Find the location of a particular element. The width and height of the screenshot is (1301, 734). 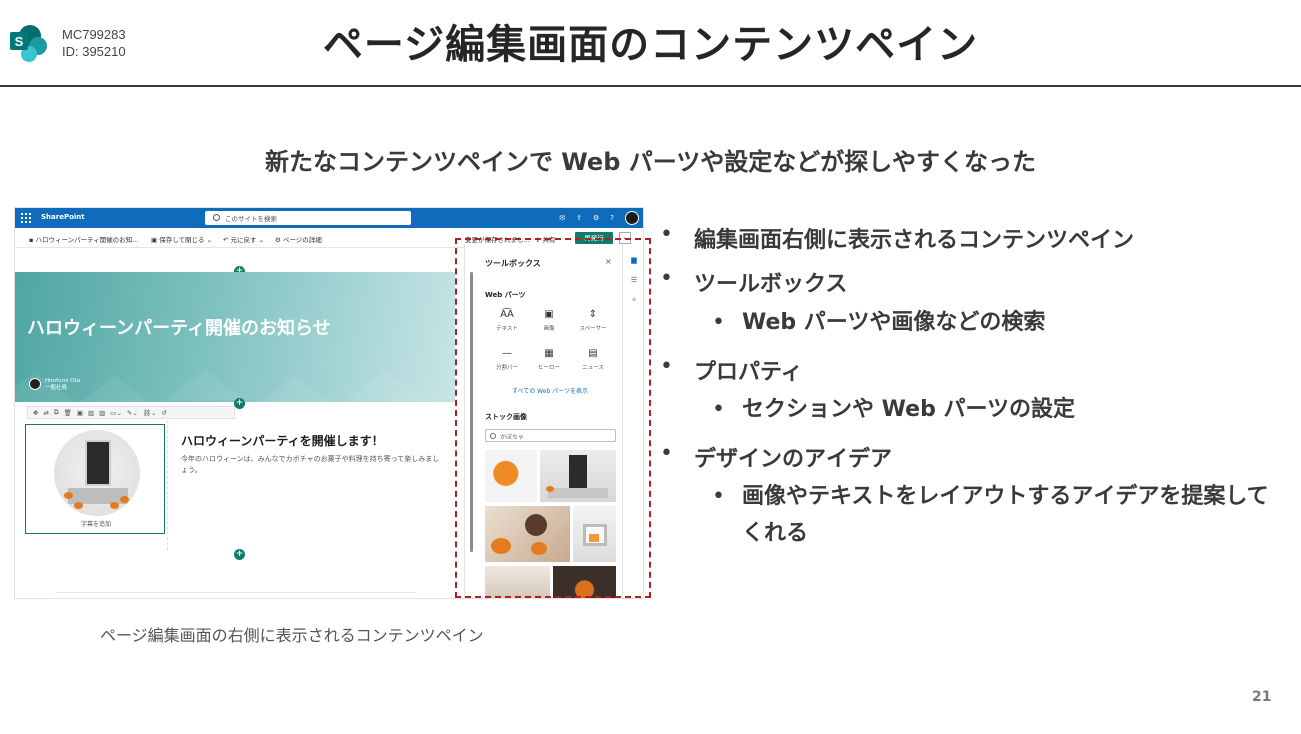

text-webpart-icon: A͡A is located at coordinates (507, 314).